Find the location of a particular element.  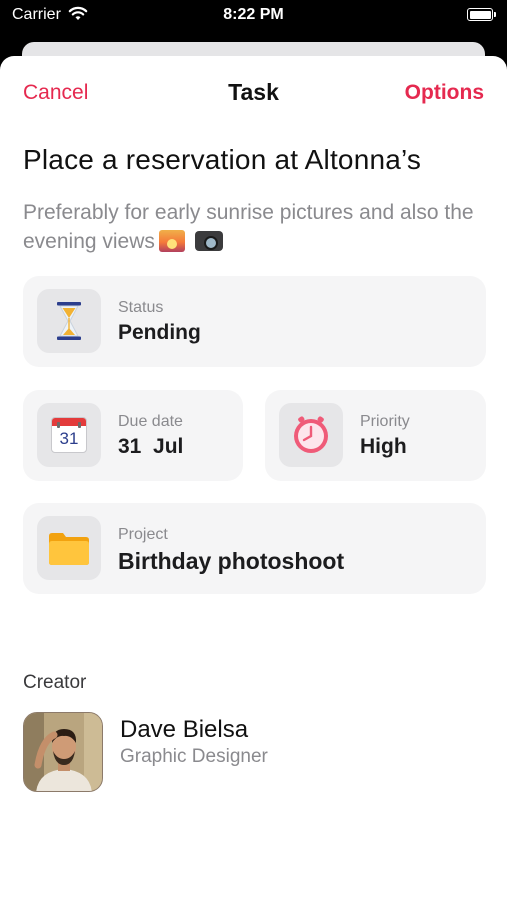

due-date-card: 31 Due date 31 Jul is located at coordinates (133, 435).